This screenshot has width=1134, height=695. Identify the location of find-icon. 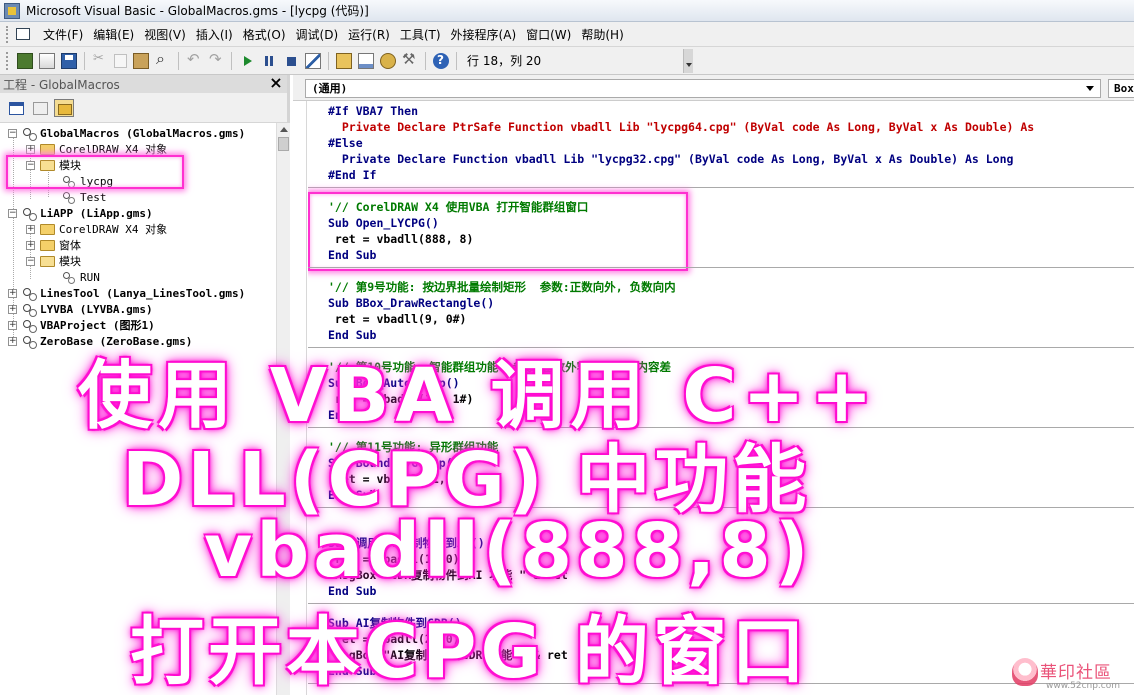
(163, 59).